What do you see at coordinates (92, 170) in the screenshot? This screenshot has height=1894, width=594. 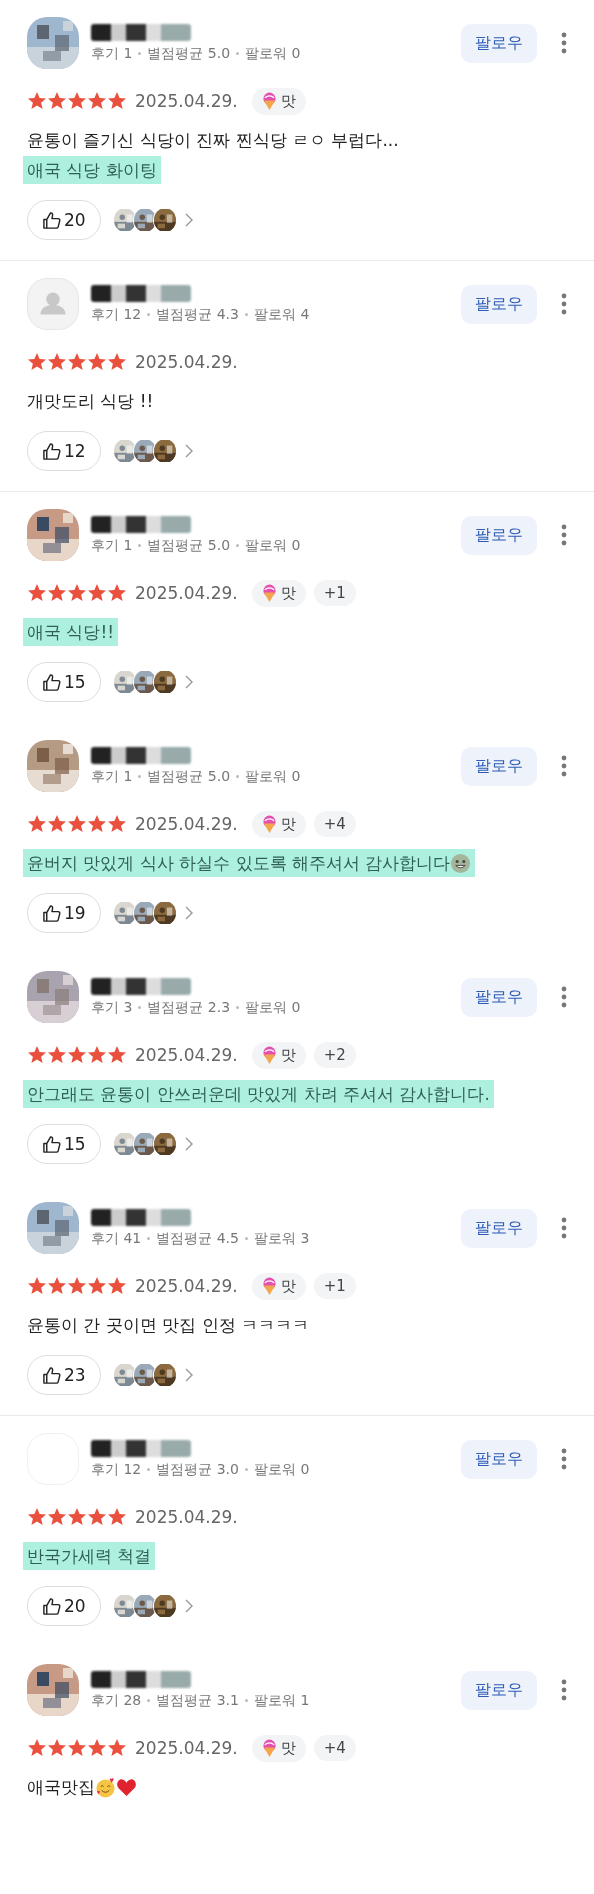 I see `review-text: 애국 식당 화이팅` at bounding box center [92, 170].